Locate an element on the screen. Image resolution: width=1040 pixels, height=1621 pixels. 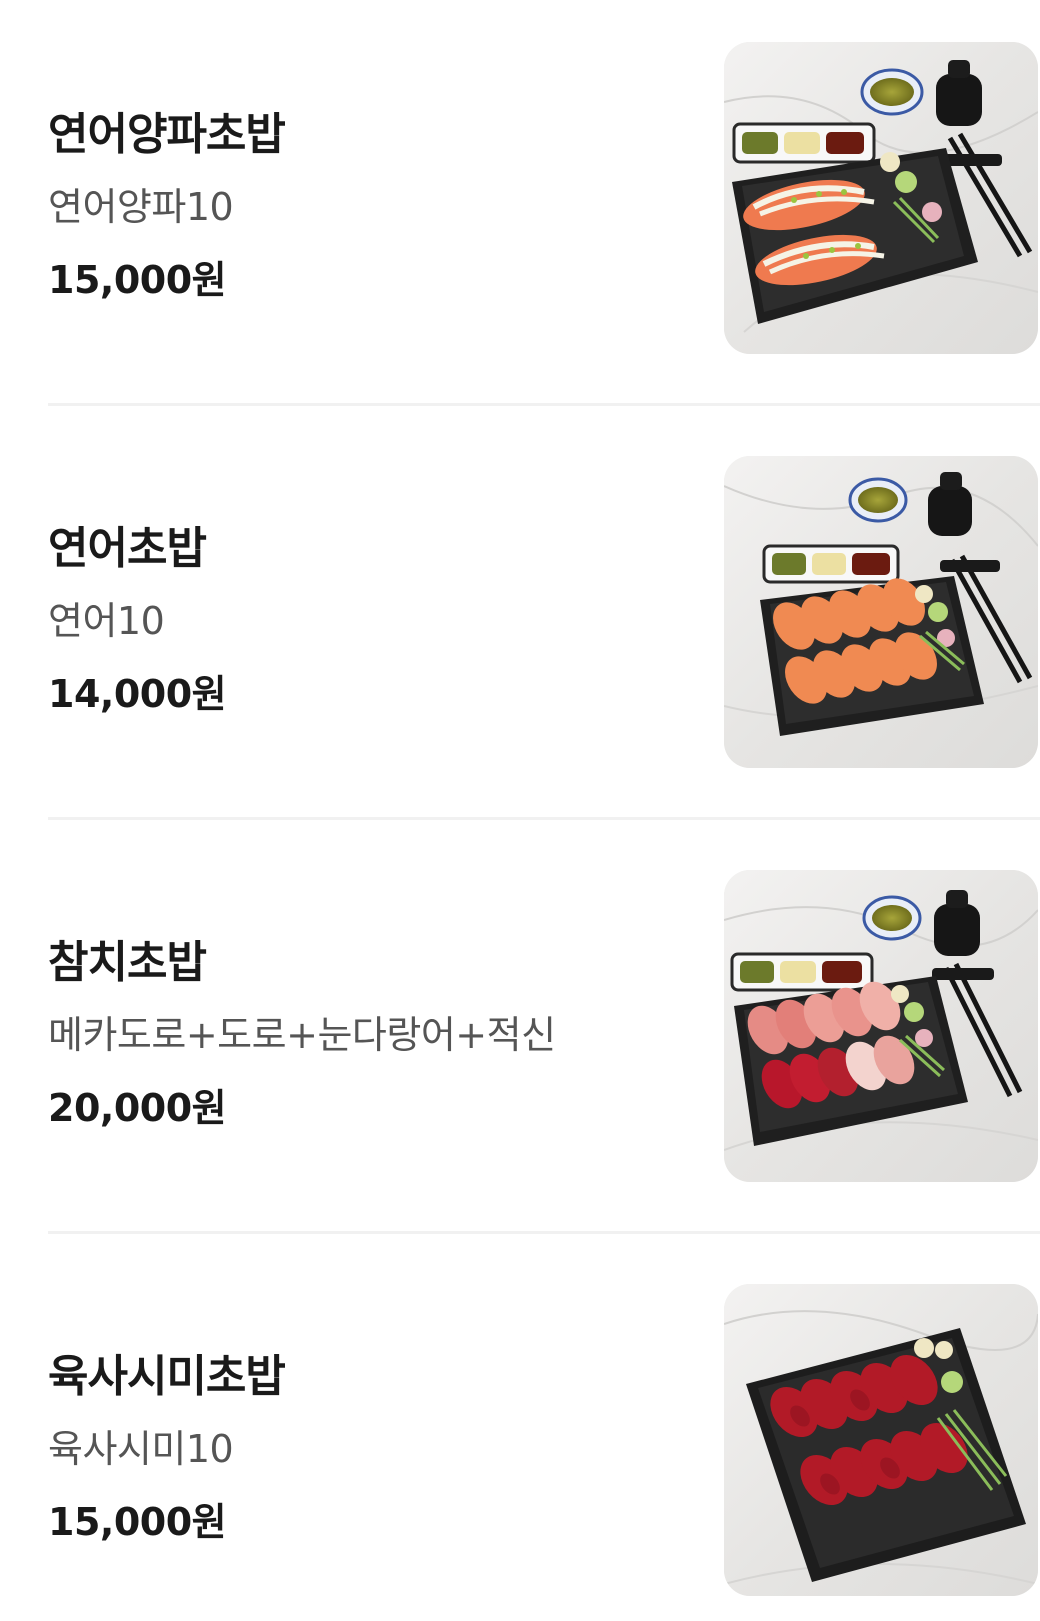
menu-item-price: 20,000원 is located at coordinates (137, 1108).